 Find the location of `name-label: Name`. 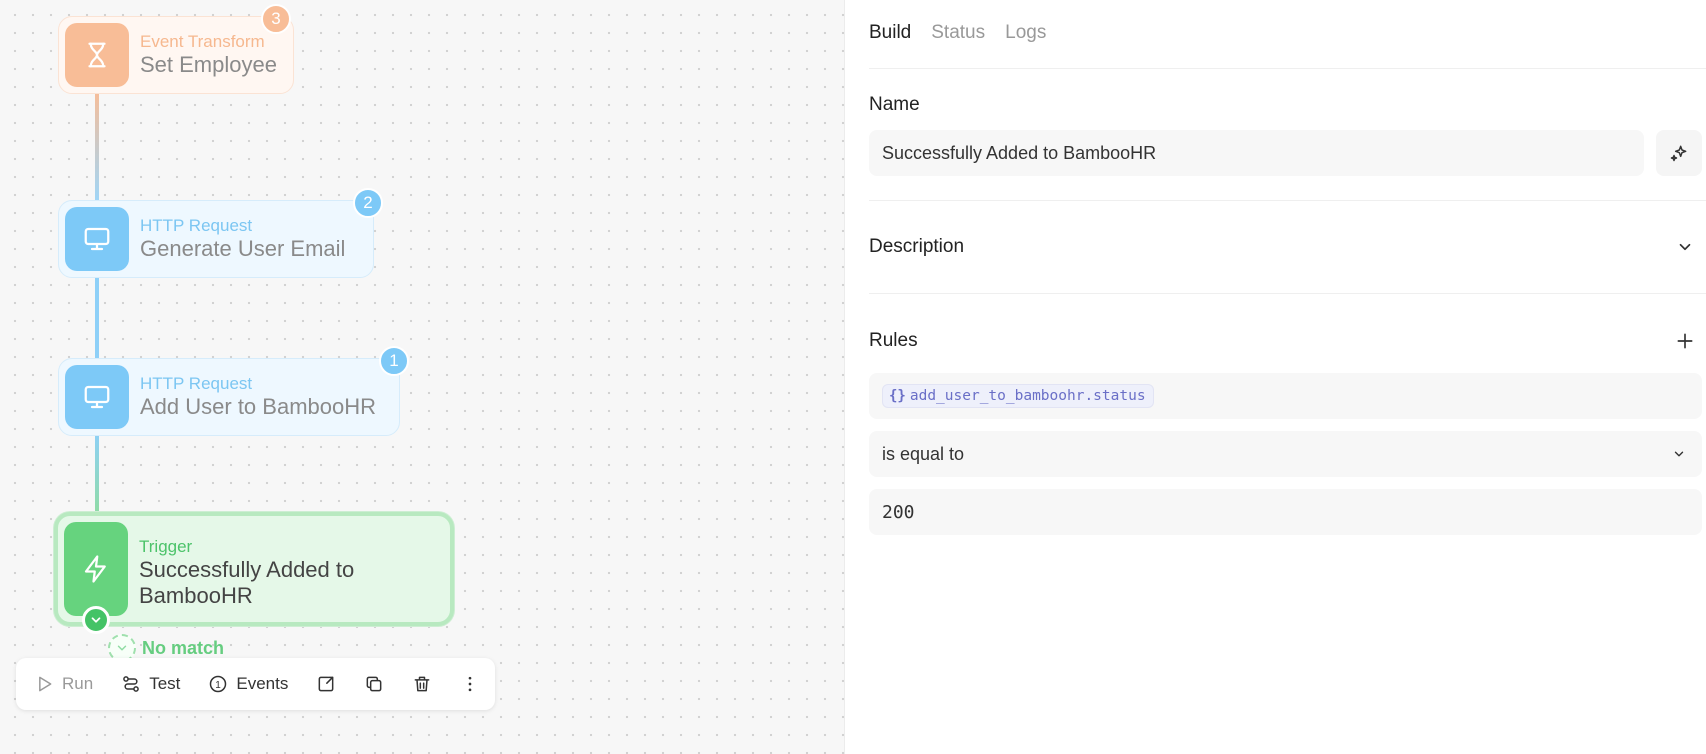

name-label: Name is located at coordinates (894, 104).